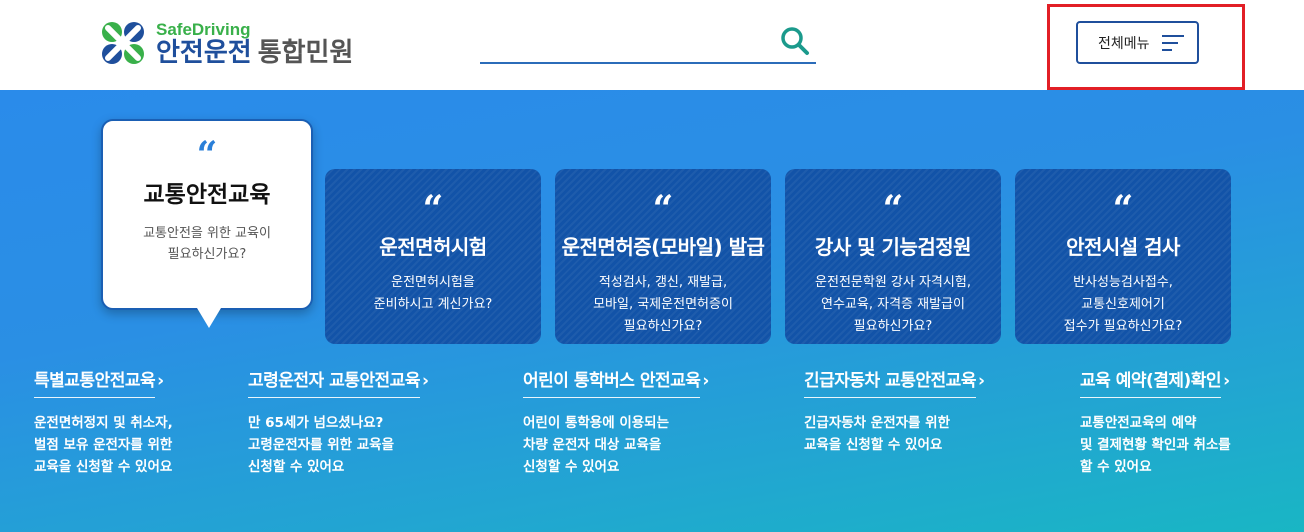 This screenshot has height=532, width=1304. Describe the element at coordinates (1124, 43) in the screenshot. I see `full-menu-label: 전체메뉴` at that location.